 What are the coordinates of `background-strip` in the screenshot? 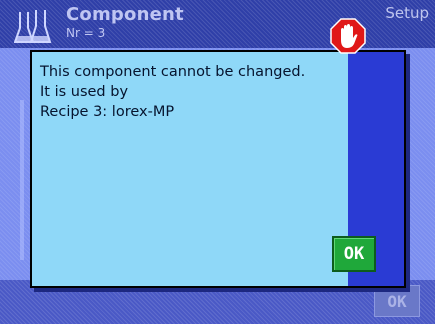 It's located at (22, 180).